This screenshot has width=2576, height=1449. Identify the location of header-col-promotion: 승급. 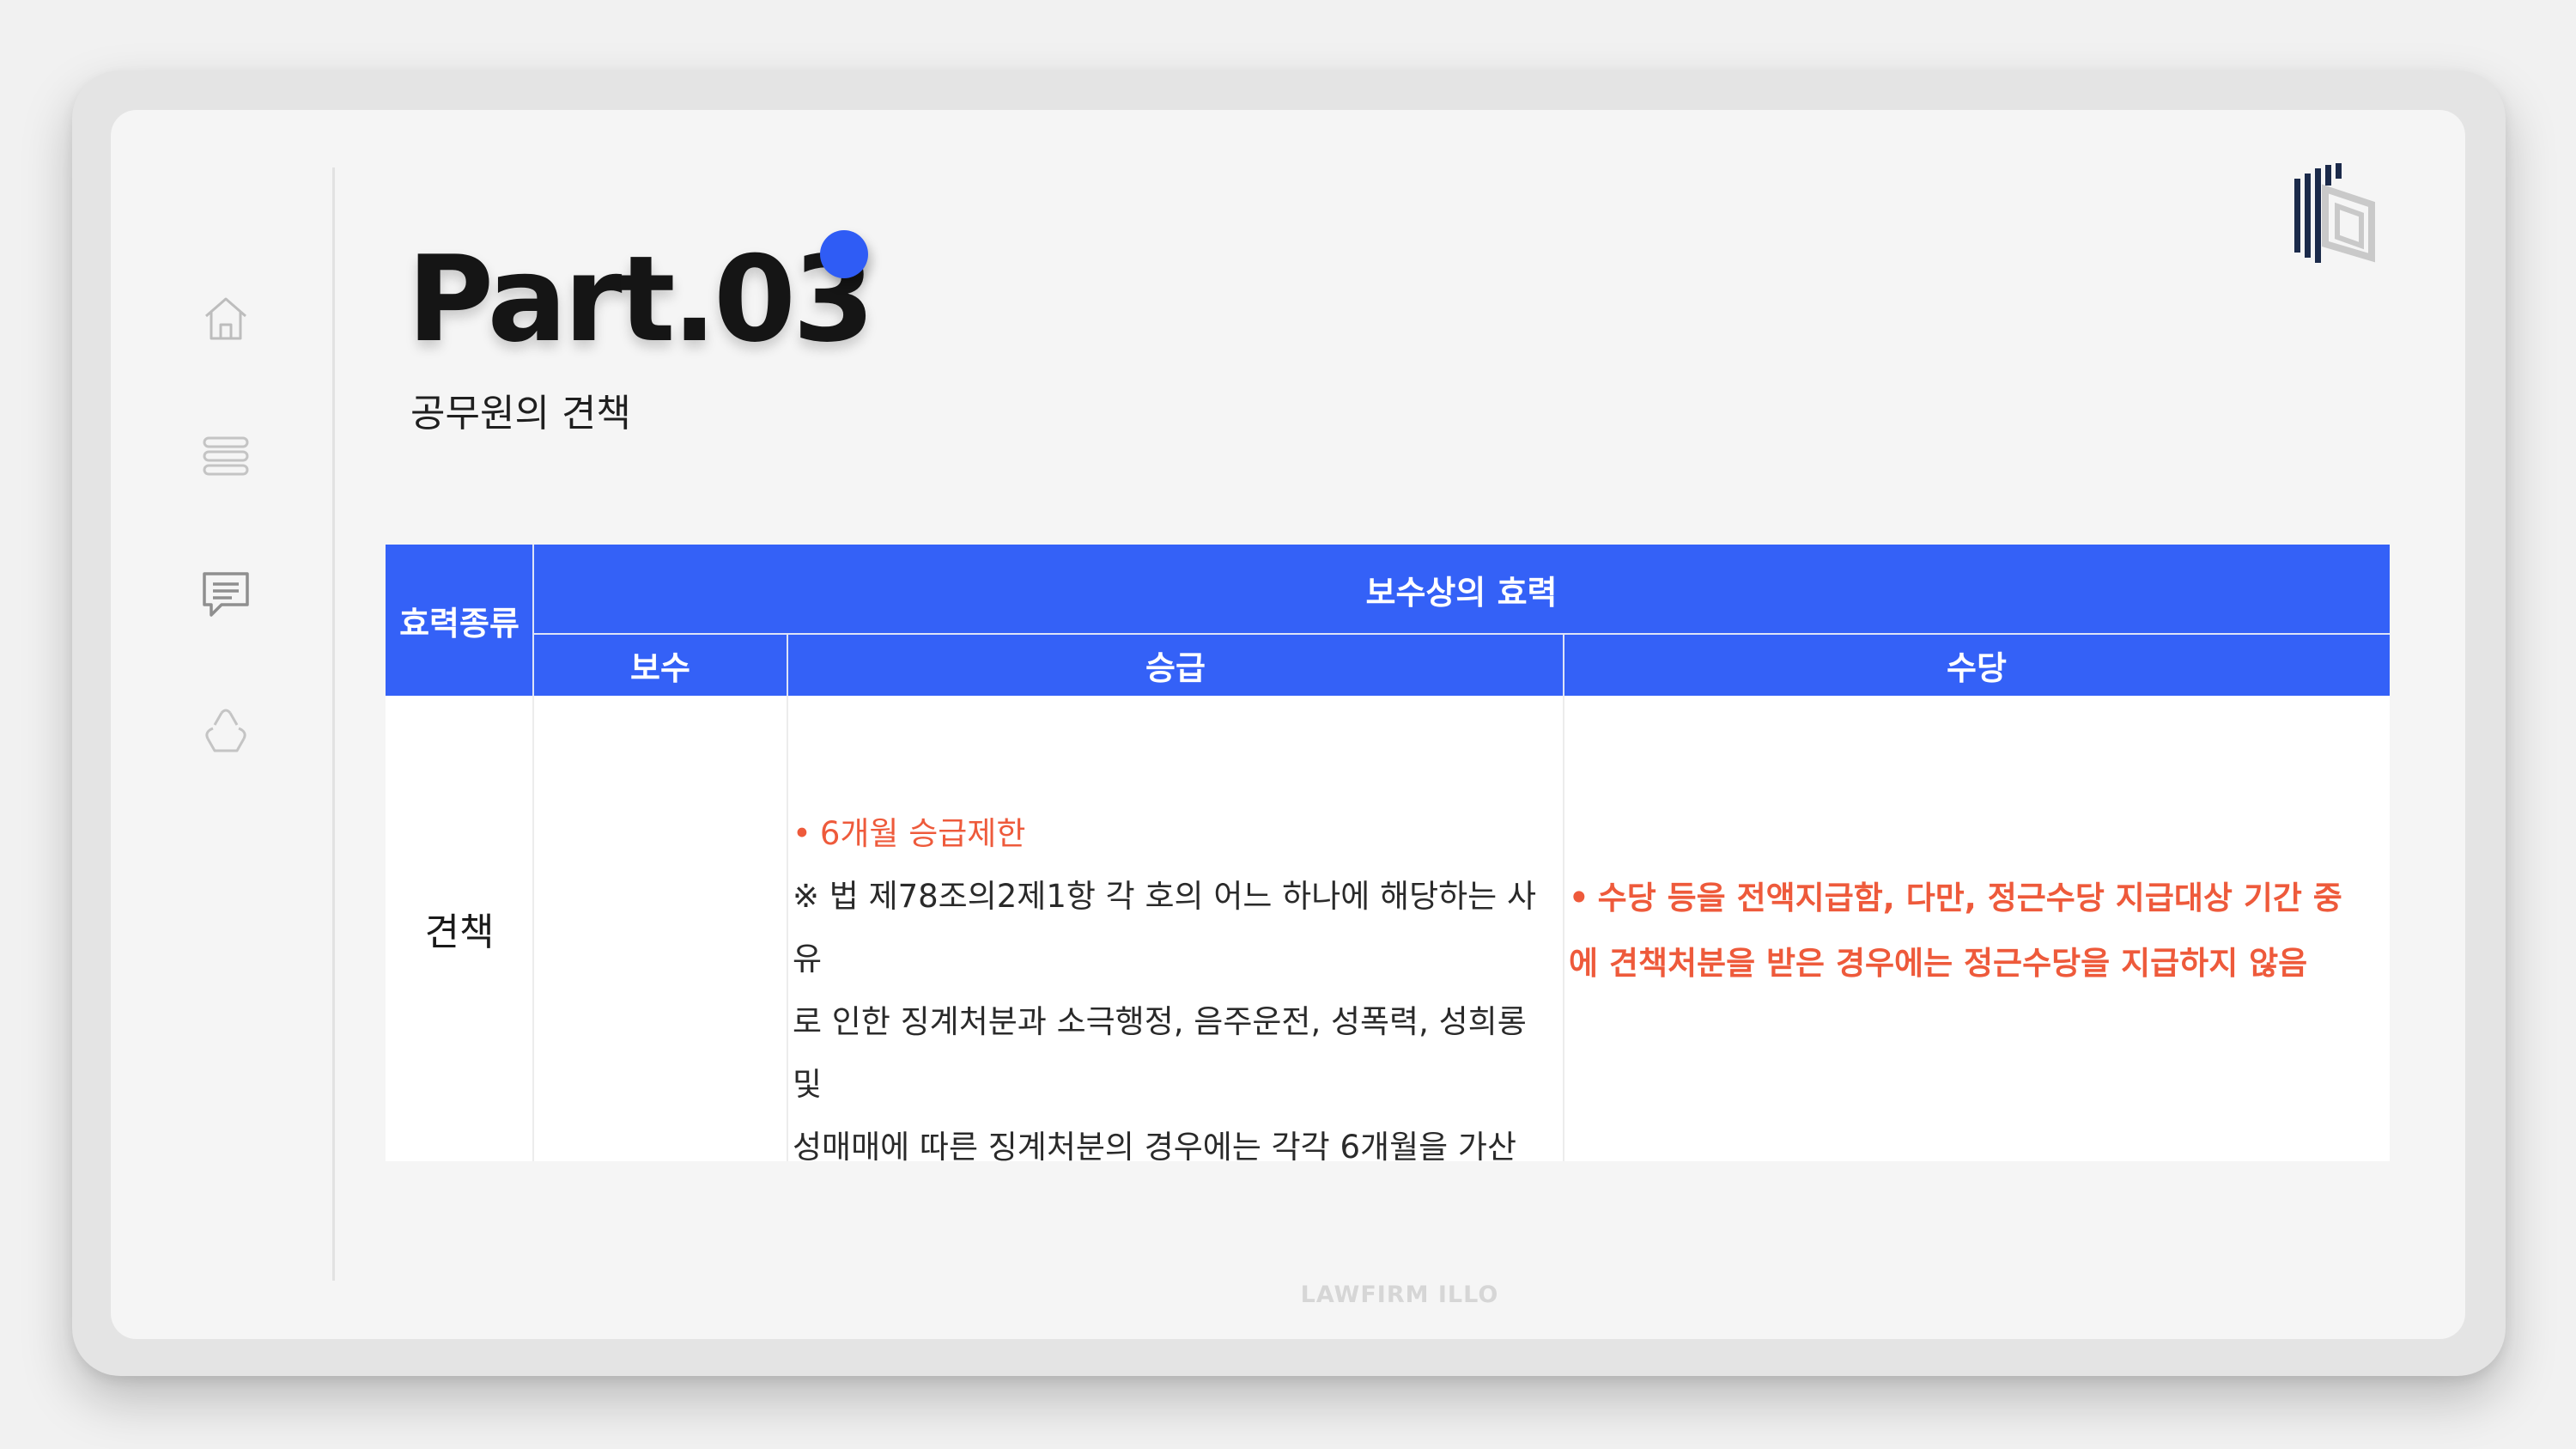
(1175, 665).